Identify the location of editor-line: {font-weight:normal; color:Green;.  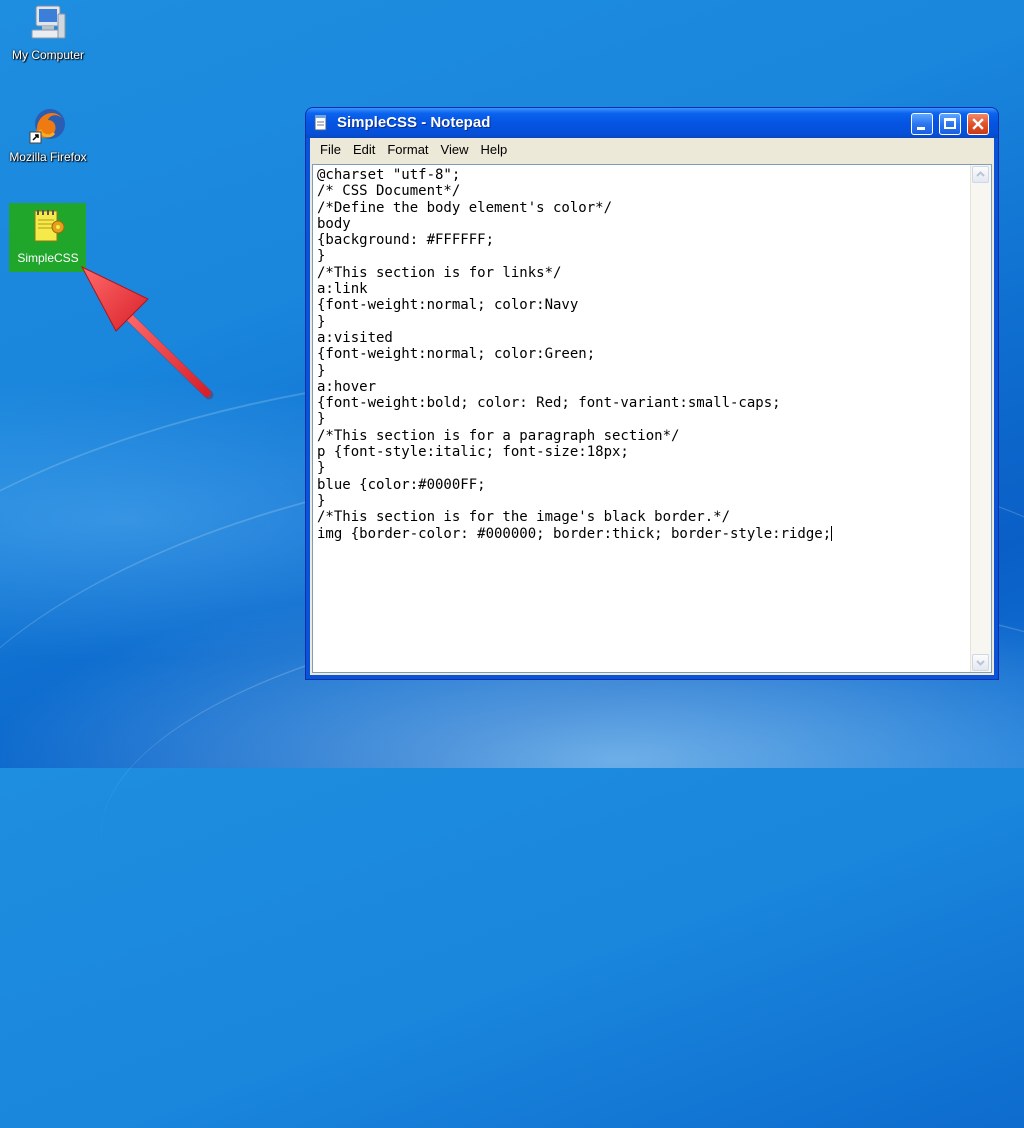
(456, 354).